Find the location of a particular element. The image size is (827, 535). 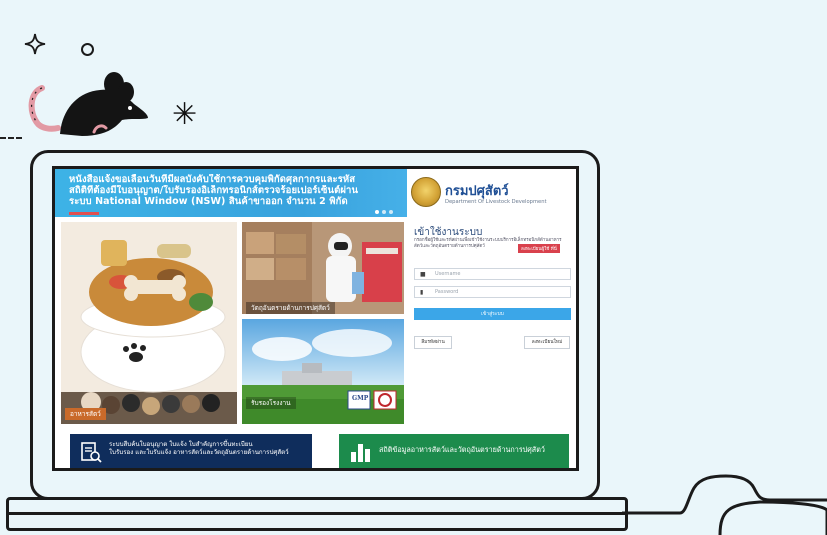

register-badge: ลงทะเบียนผู้ใช้ ที่นี่ is located at coordinates (539, 248).